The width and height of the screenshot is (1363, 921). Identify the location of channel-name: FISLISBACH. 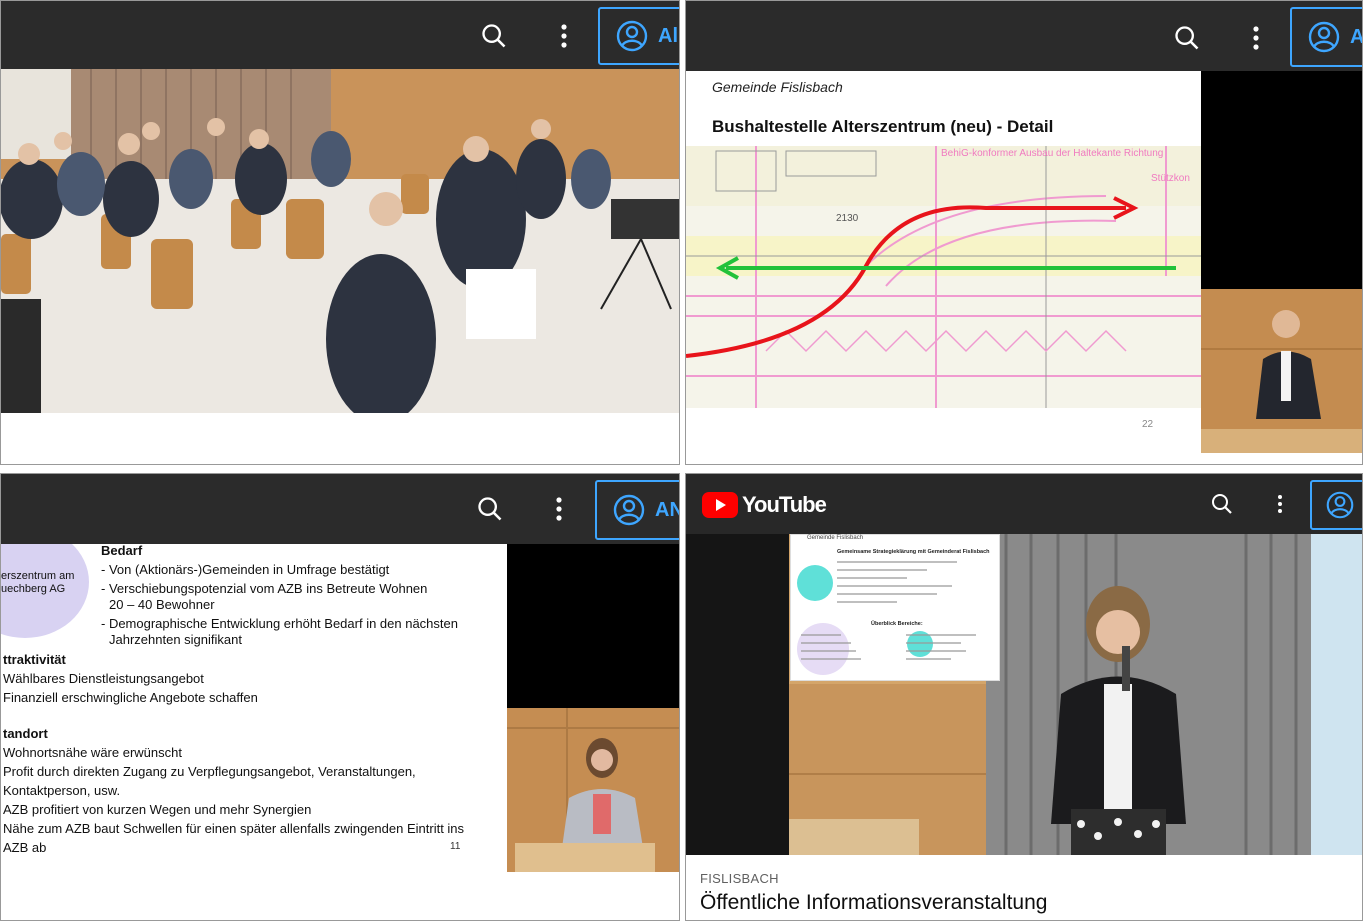
(739, 878).